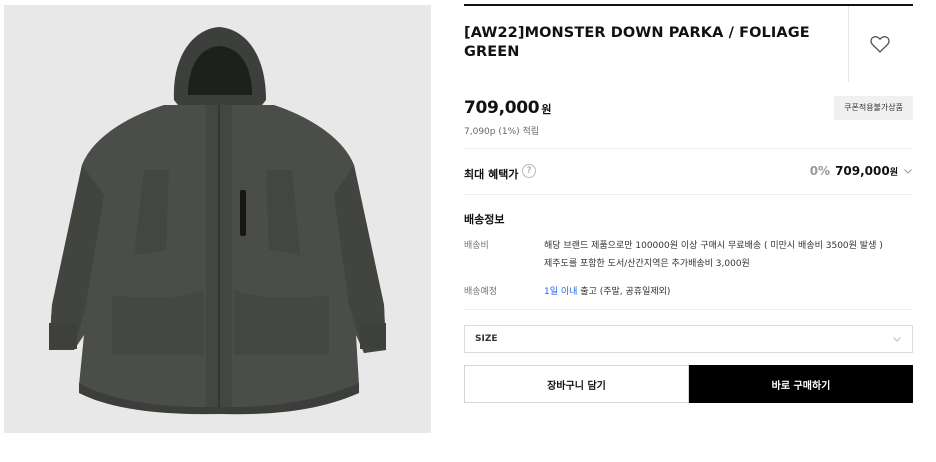 Image resolution: width=936 pixels, height=462 pixels. I want to click on eta-rest: 출고 (주말, 공휴일제외), so click(624, 292).